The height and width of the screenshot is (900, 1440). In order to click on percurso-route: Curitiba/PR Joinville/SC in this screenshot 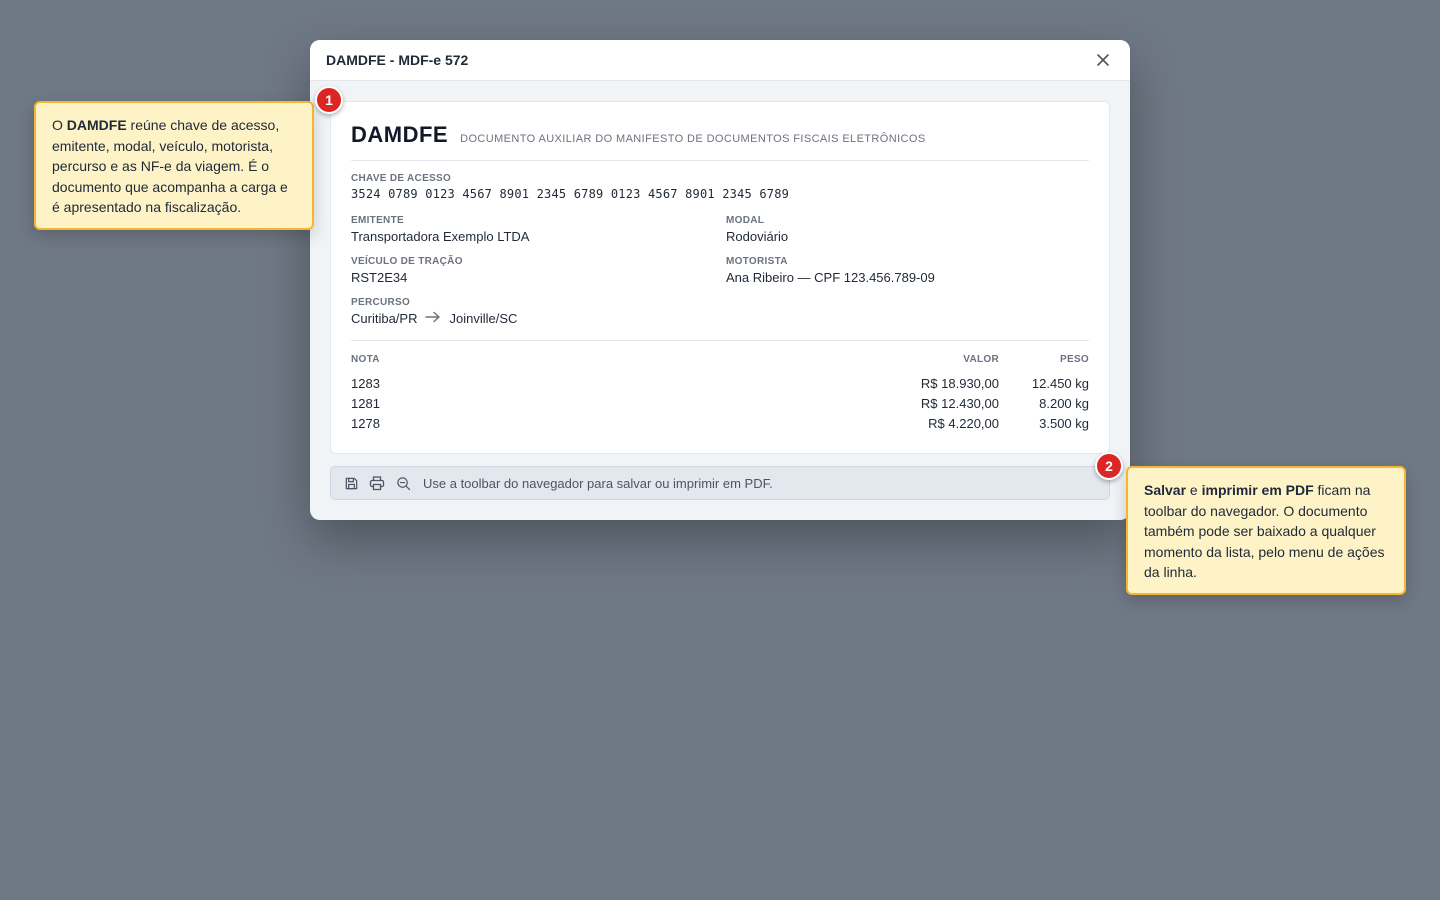, I will do `click(720, 318)`.